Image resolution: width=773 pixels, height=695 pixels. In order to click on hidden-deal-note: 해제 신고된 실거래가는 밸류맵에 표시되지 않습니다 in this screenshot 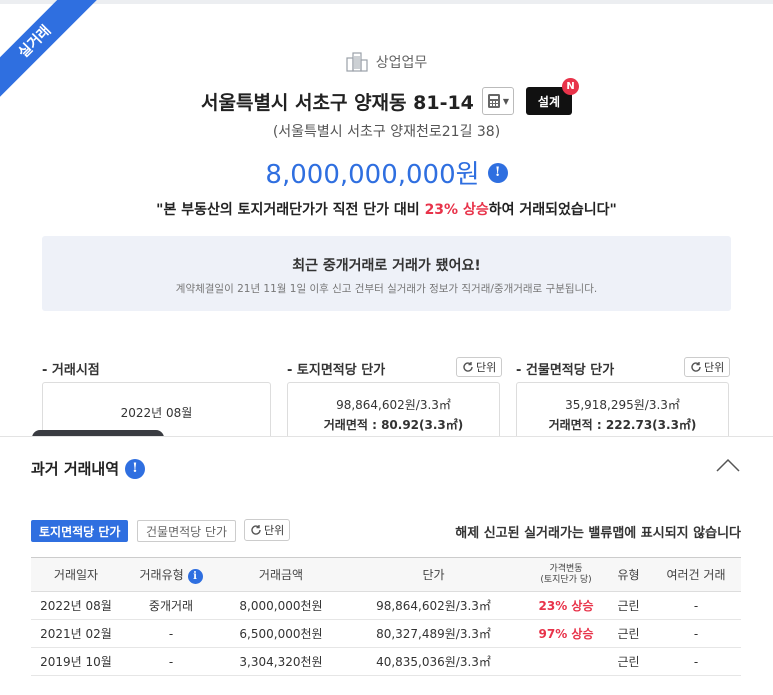, I will do `click(598, 533)`.